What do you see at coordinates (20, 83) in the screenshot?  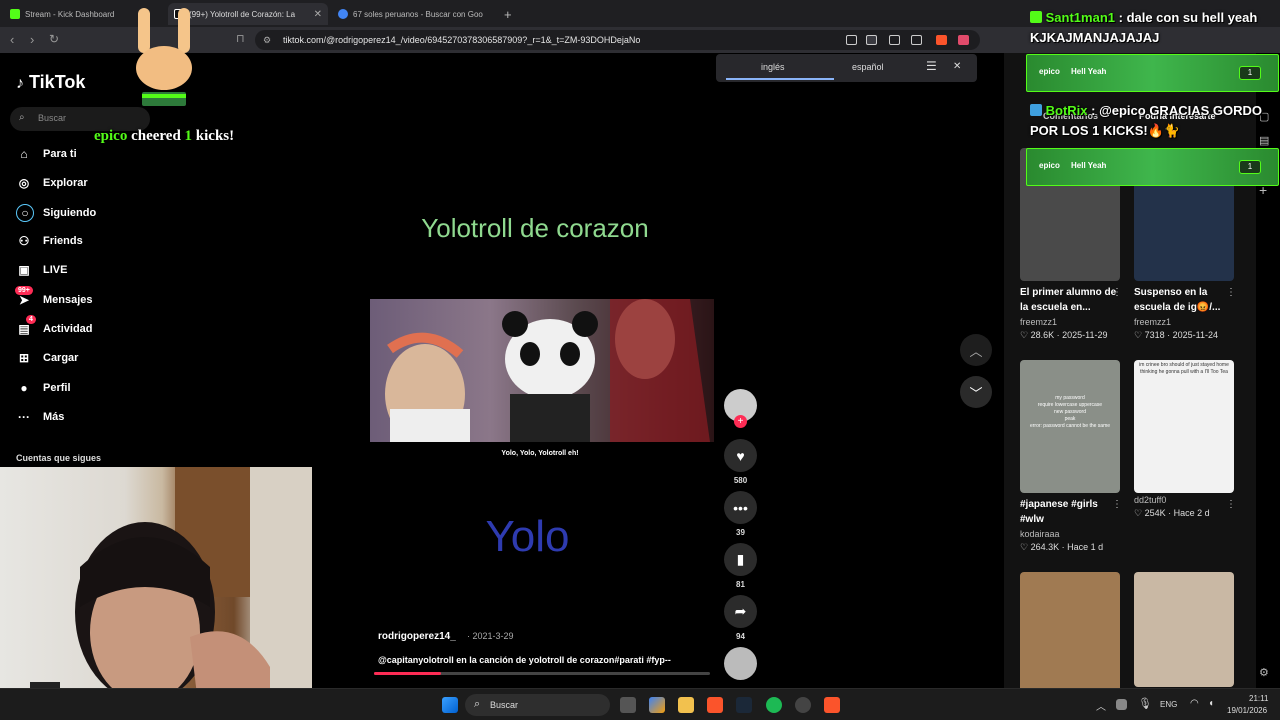 I see `tiktok-note-icon: ♪` at bounding box center [20, 83].